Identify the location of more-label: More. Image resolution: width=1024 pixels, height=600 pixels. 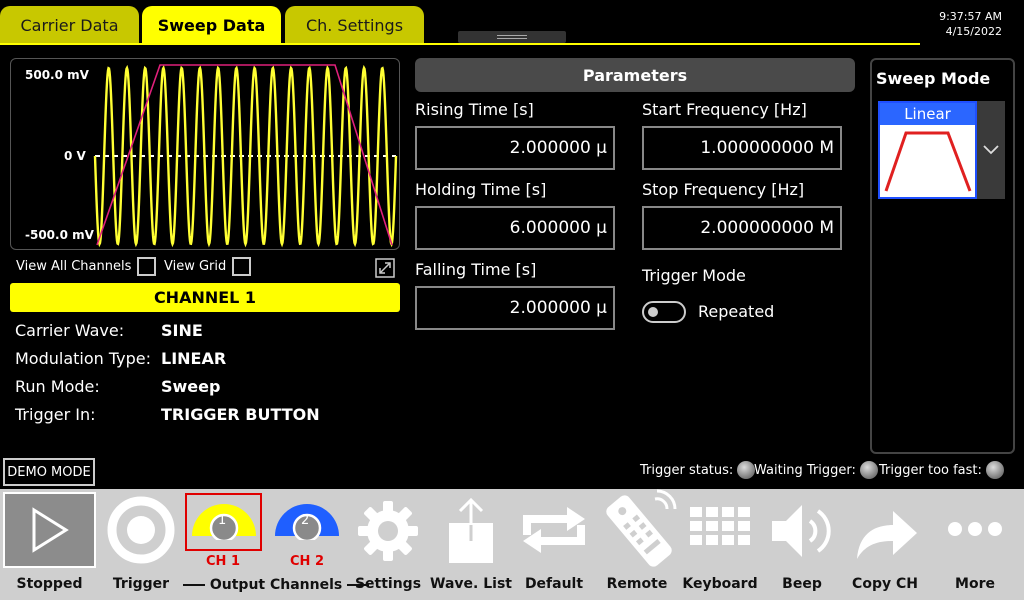
(975, 584).